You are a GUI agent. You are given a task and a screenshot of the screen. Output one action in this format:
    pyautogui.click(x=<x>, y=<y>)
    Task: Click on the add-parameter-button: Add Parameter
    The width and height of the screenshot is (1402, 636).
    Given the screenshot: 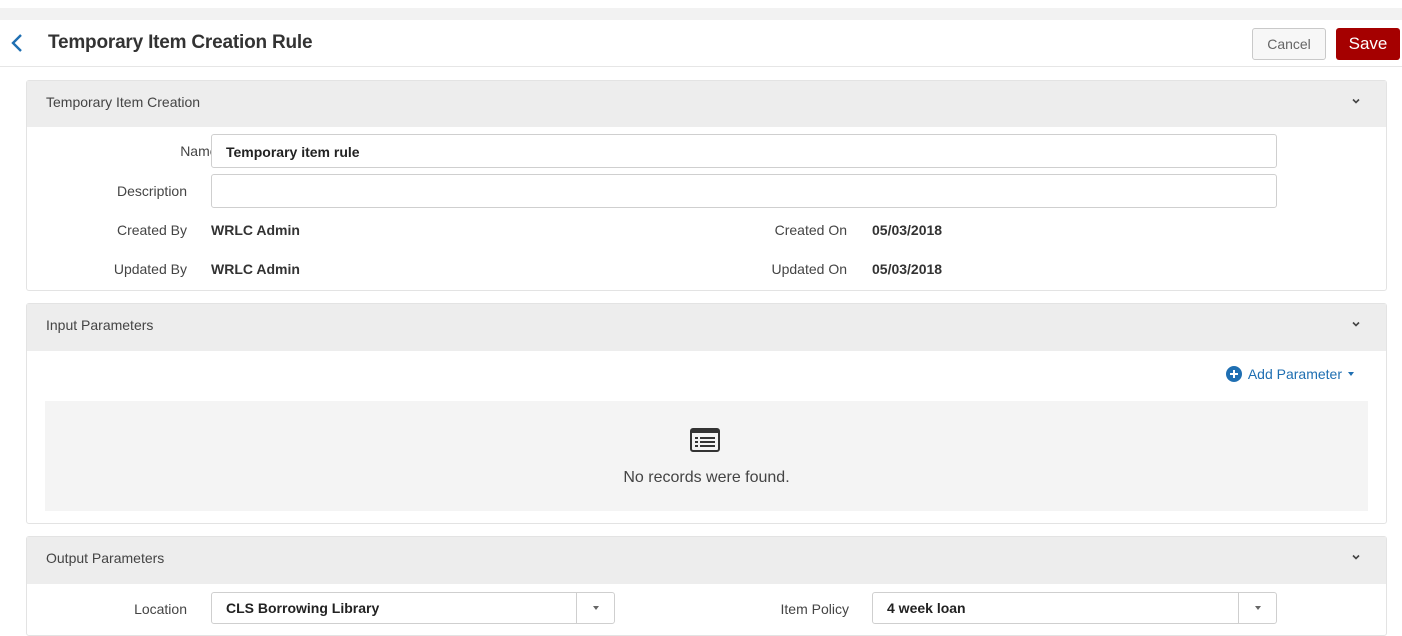 What is the action you would take?
    pyautogui.click(x=1289, y=374)
    